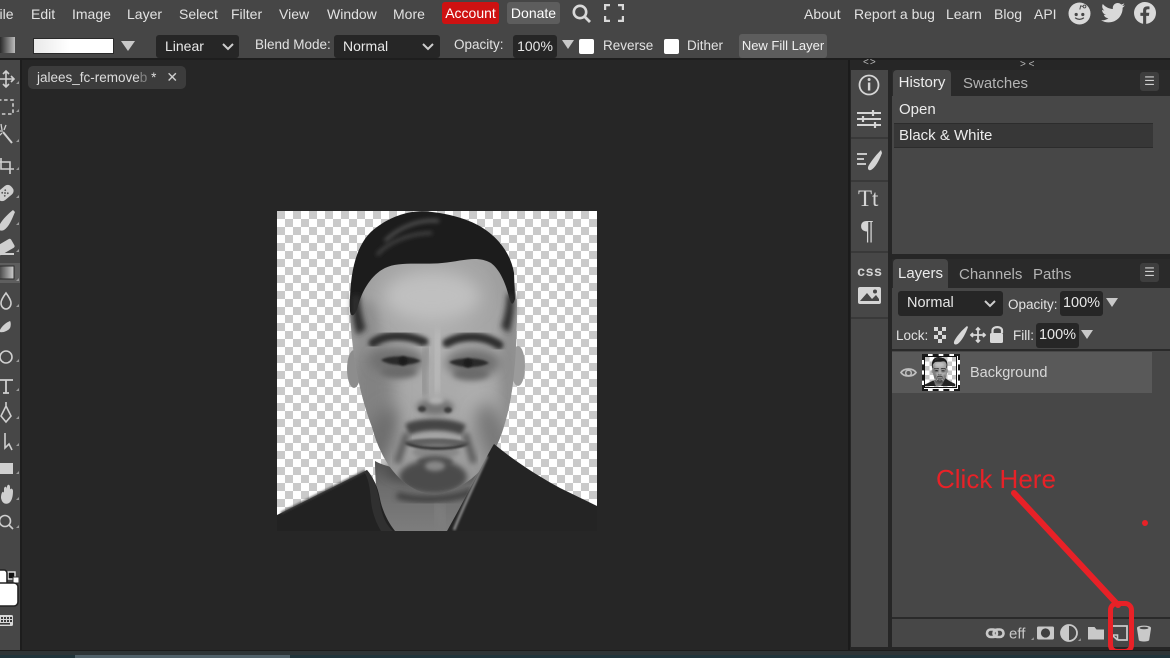 The image size is (1170, 658). I want to click on svg-text: eff, so click(1017, 634).